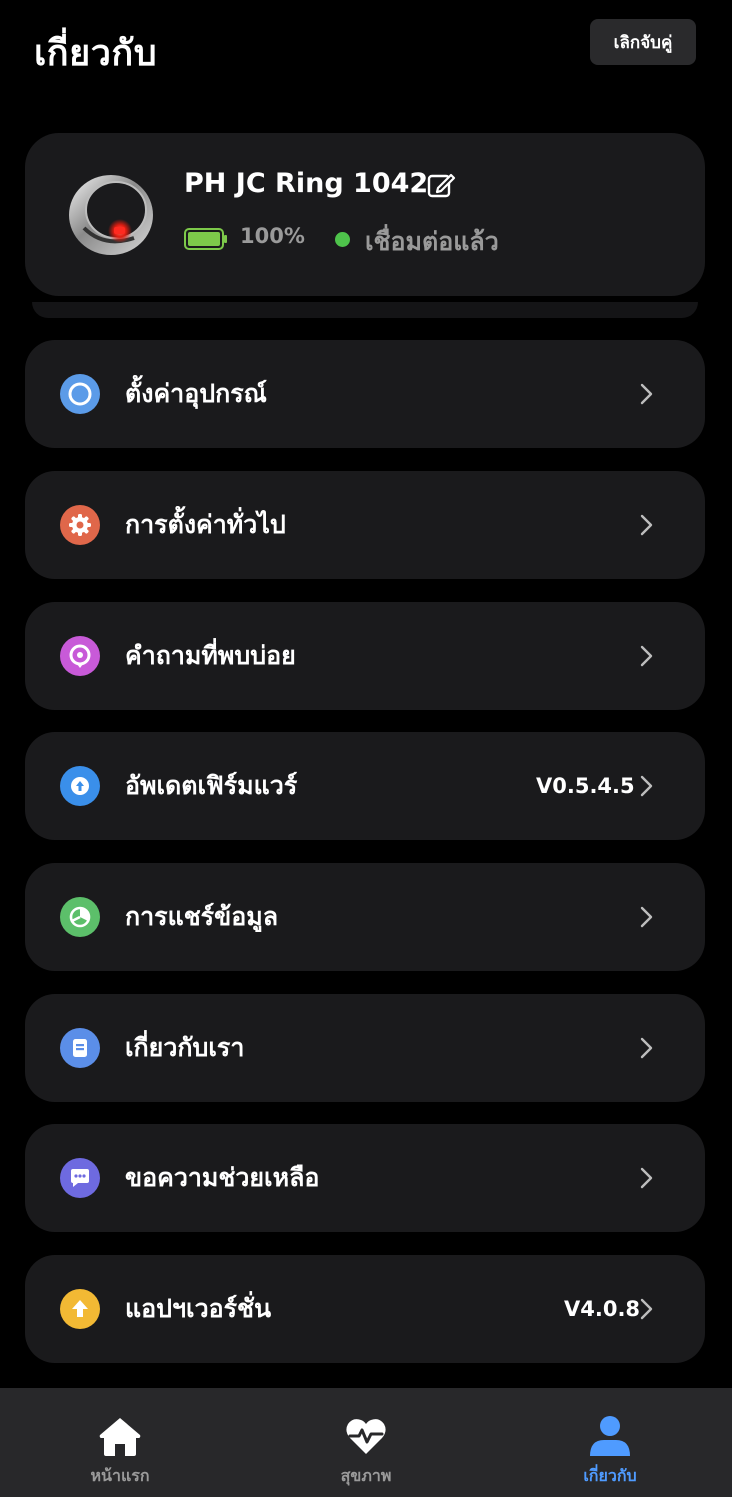 This screenshot has height=1497, width=732. Describe the element at coordinates (306, 183) in the screenshot. I see `device-name: PH JC Ring 1042` at that location.